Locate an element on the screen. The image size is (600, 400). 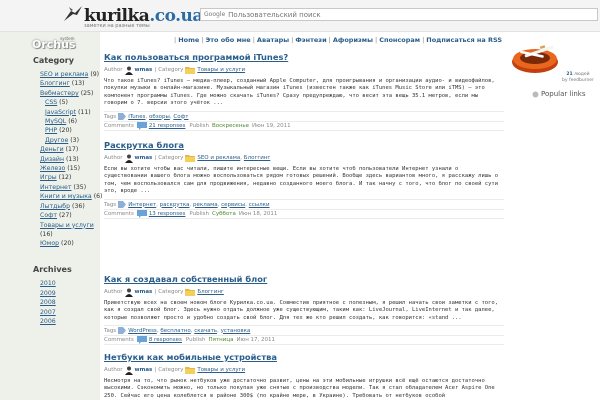
tag-link: установка is located at coordinates (236, 331).